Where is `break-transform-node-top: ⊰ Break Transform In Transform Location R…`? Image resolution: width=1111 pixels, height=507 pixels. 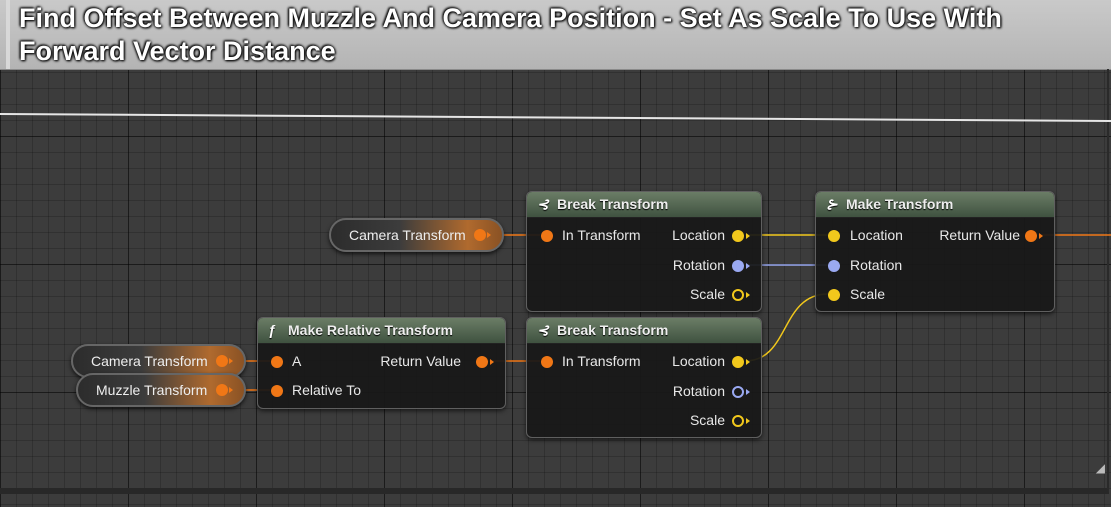
break-transform-node-top: ⊰ Break Transform In Transform Location R… is located at coordinates (644, 251).